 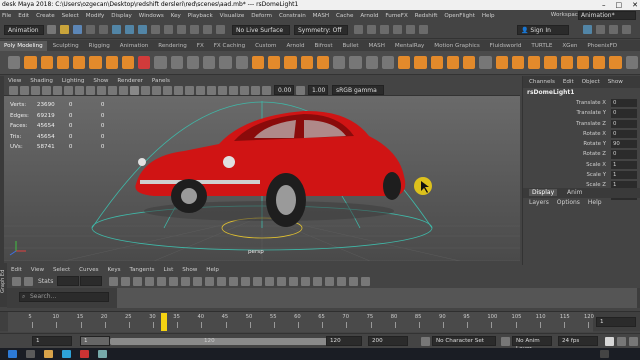 What do you see at coordinates (607, 15) in the screenshot?
I see `workspace-select: Animation*` at bounding box center [607, 15].